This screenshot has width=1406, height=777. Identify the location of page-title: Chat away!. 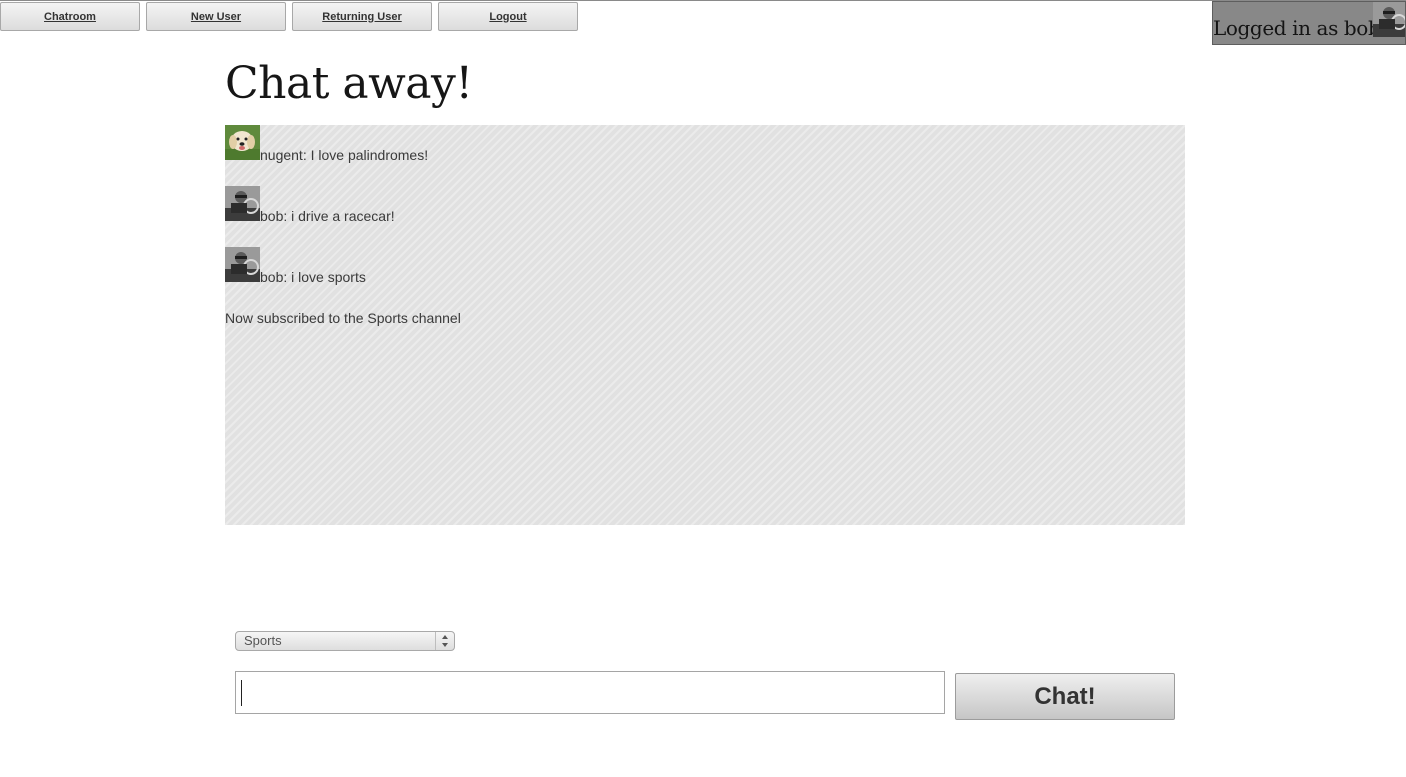
(349, 83).